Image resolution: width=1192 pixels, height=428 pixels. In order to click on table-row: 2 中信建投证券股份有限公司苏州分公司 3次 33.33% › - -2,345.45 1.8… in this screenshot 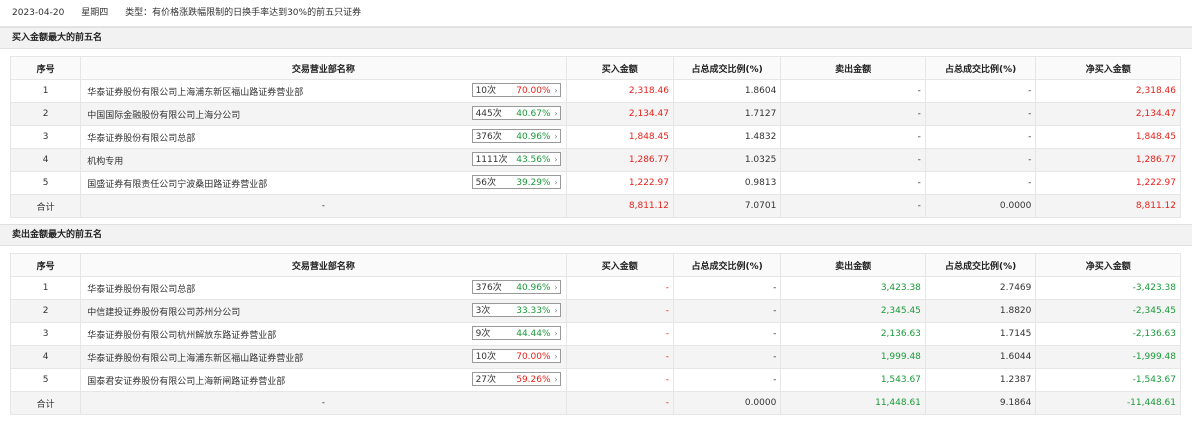, I will do `click(595, 311)`.